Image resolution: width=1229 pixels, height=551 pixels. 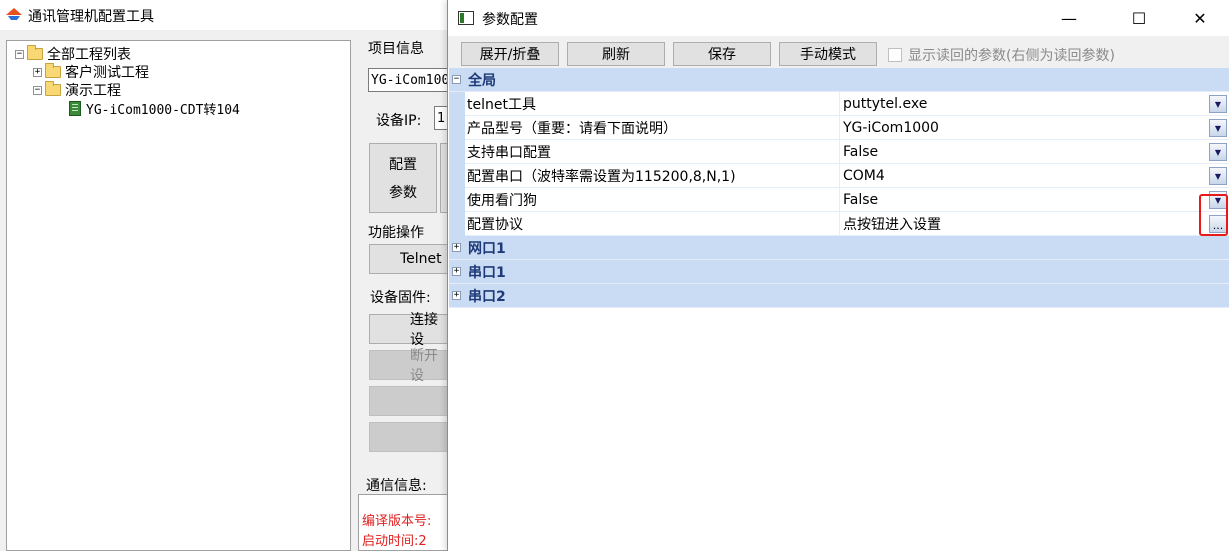 I want to click on device-icon, so click(x=75, y=108).